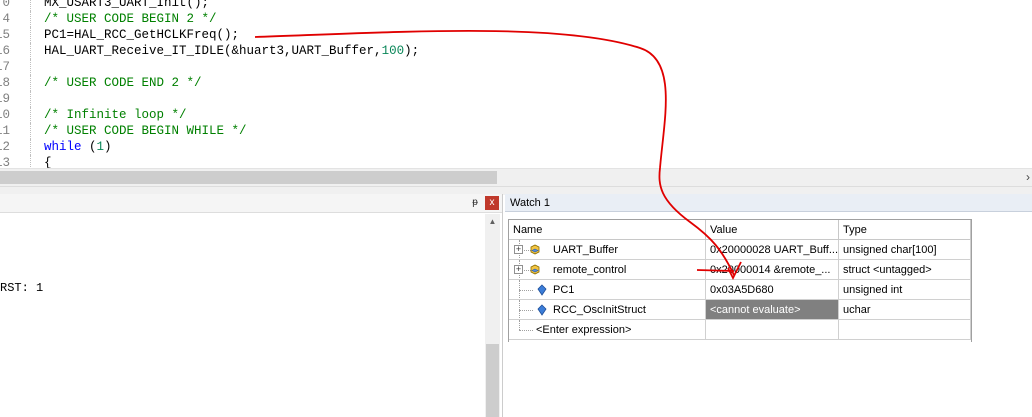 This screenshot has width=1032, height=417. Describe the element at coordinates (78, 147) in the screenshot. I see `code-text: while (1)` at that location.